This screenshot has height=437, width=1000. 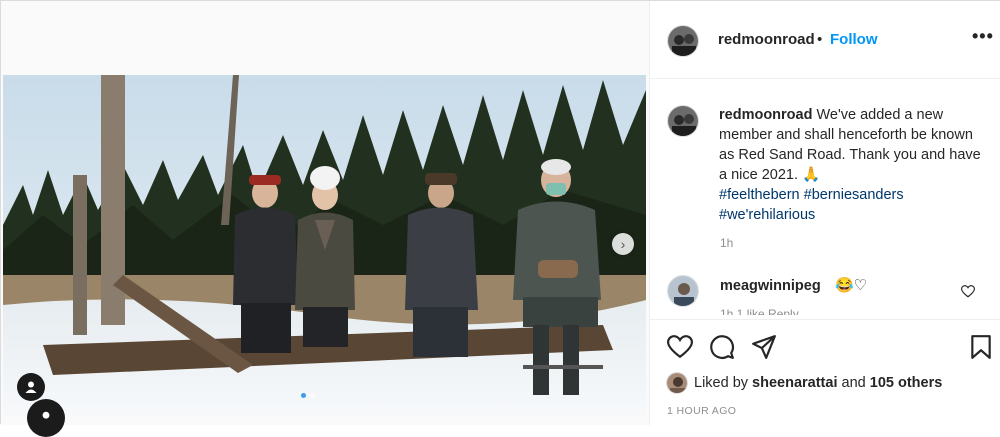 I want to click on caption-username: redmoonroad, so click(x=765, y=115).